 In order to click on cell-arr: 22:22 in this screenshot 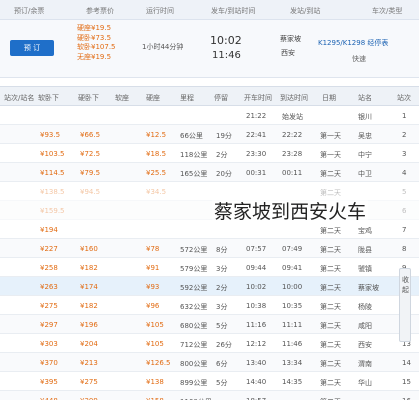, I will do `click(292, 135)`.